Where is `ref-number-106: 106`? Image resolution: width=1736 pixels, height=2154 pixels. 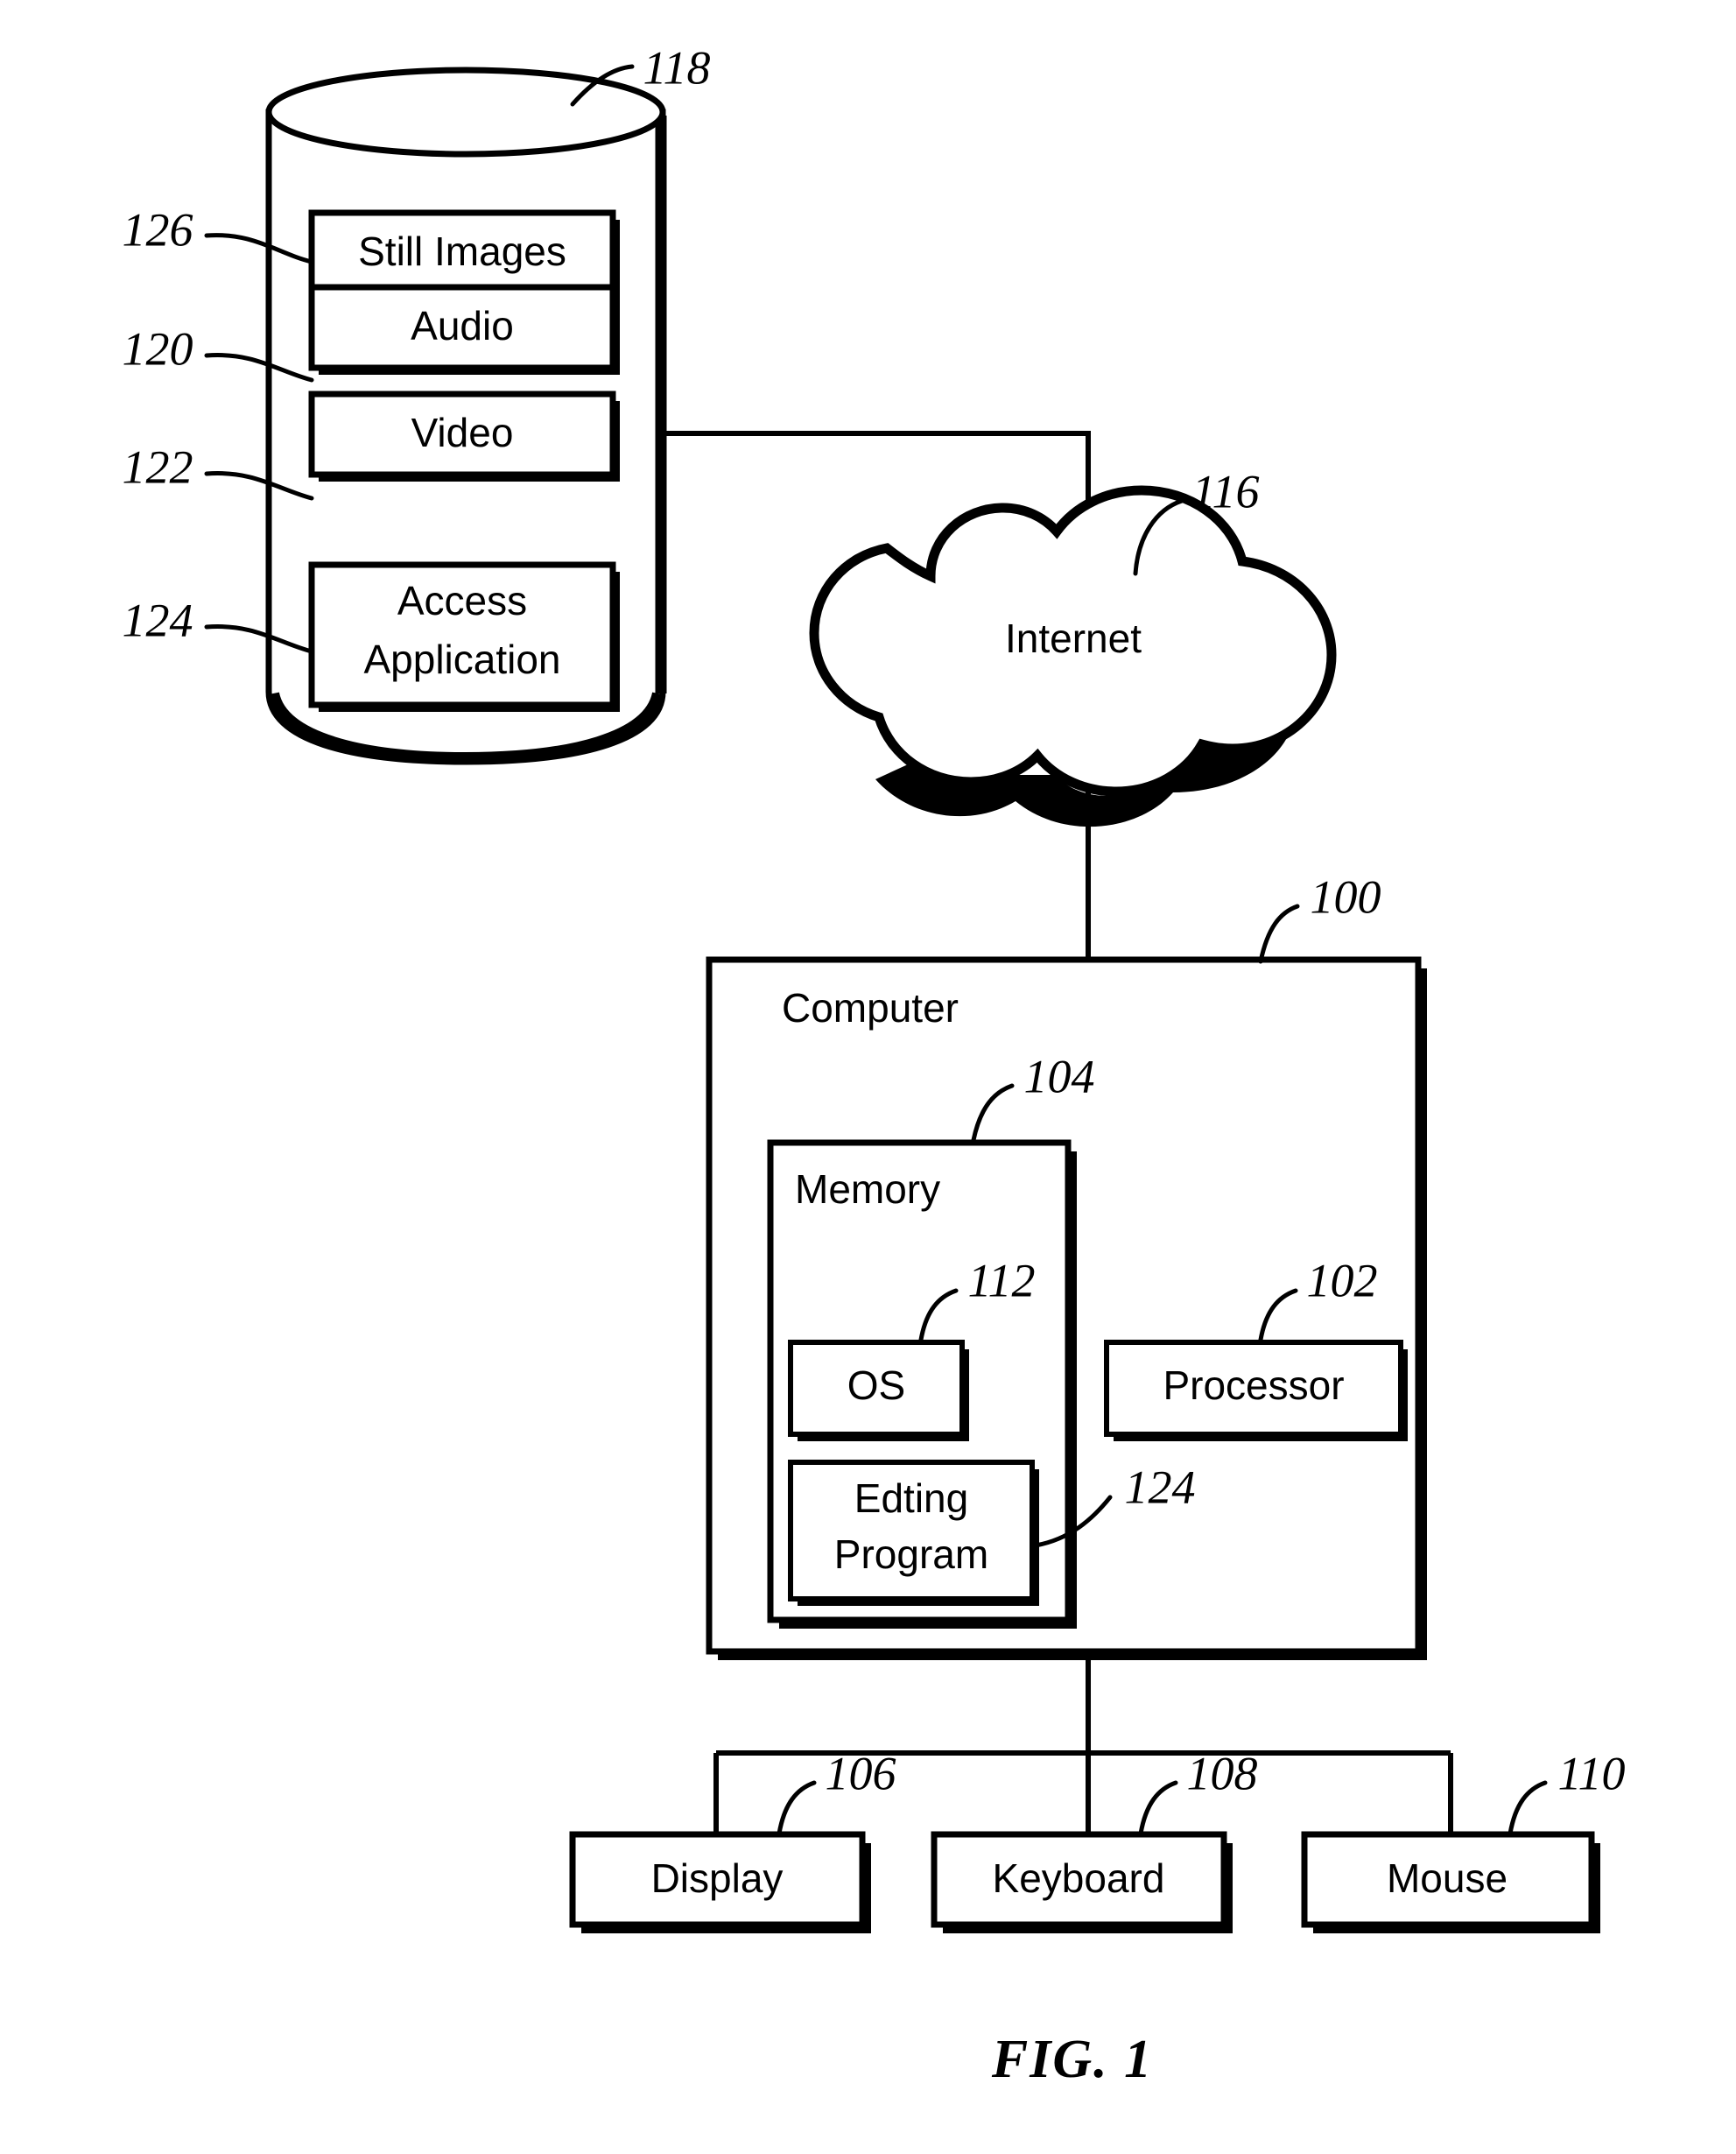 ref-number-106: 106 is located at coordinates (861, 1773).